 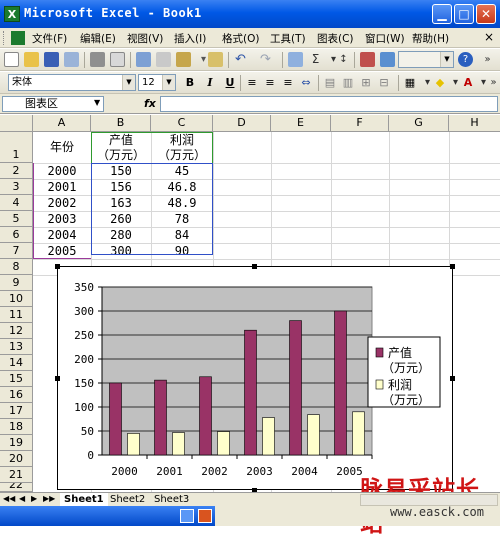 What do you see at coordinates (16, 251) in the screenshot?
I see `row-header-7: 7` at bounding box center [16, 251].